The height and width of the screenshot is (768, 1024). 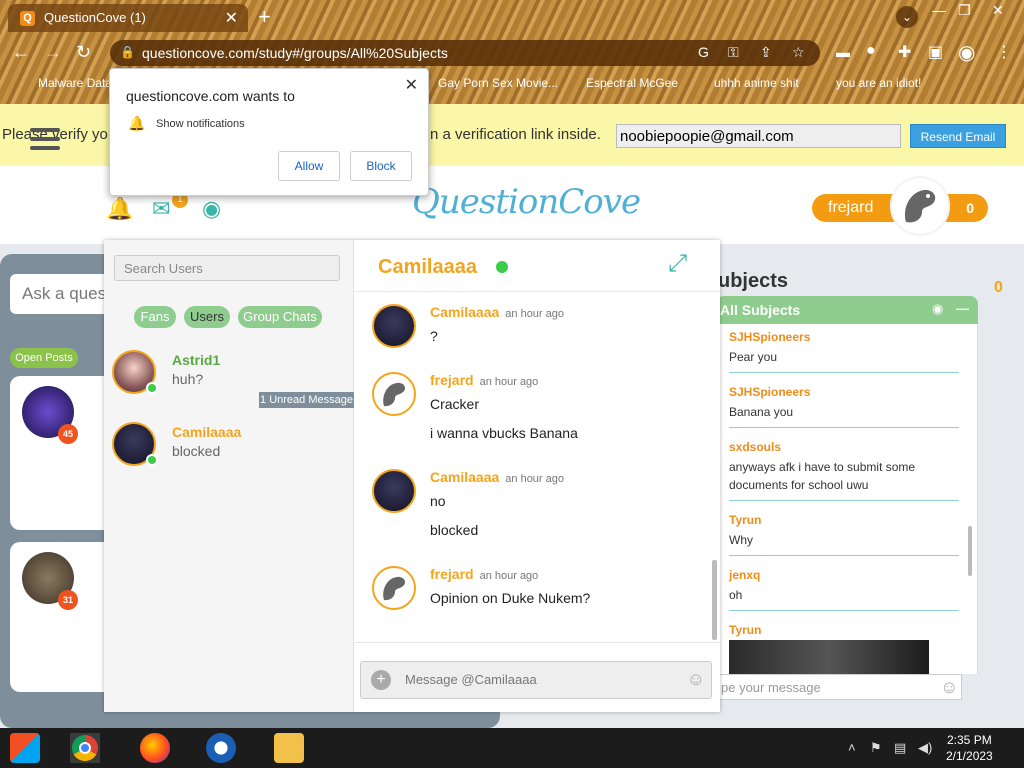 I want to click on list-item: jenxq oh, so click(x=844, y=589).